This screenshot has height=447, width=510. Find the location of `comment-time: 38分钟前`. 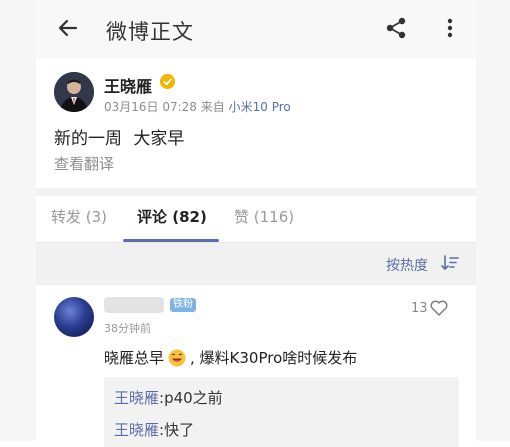

comment-time: 38分钟前 is located at coordinates (127, 328).